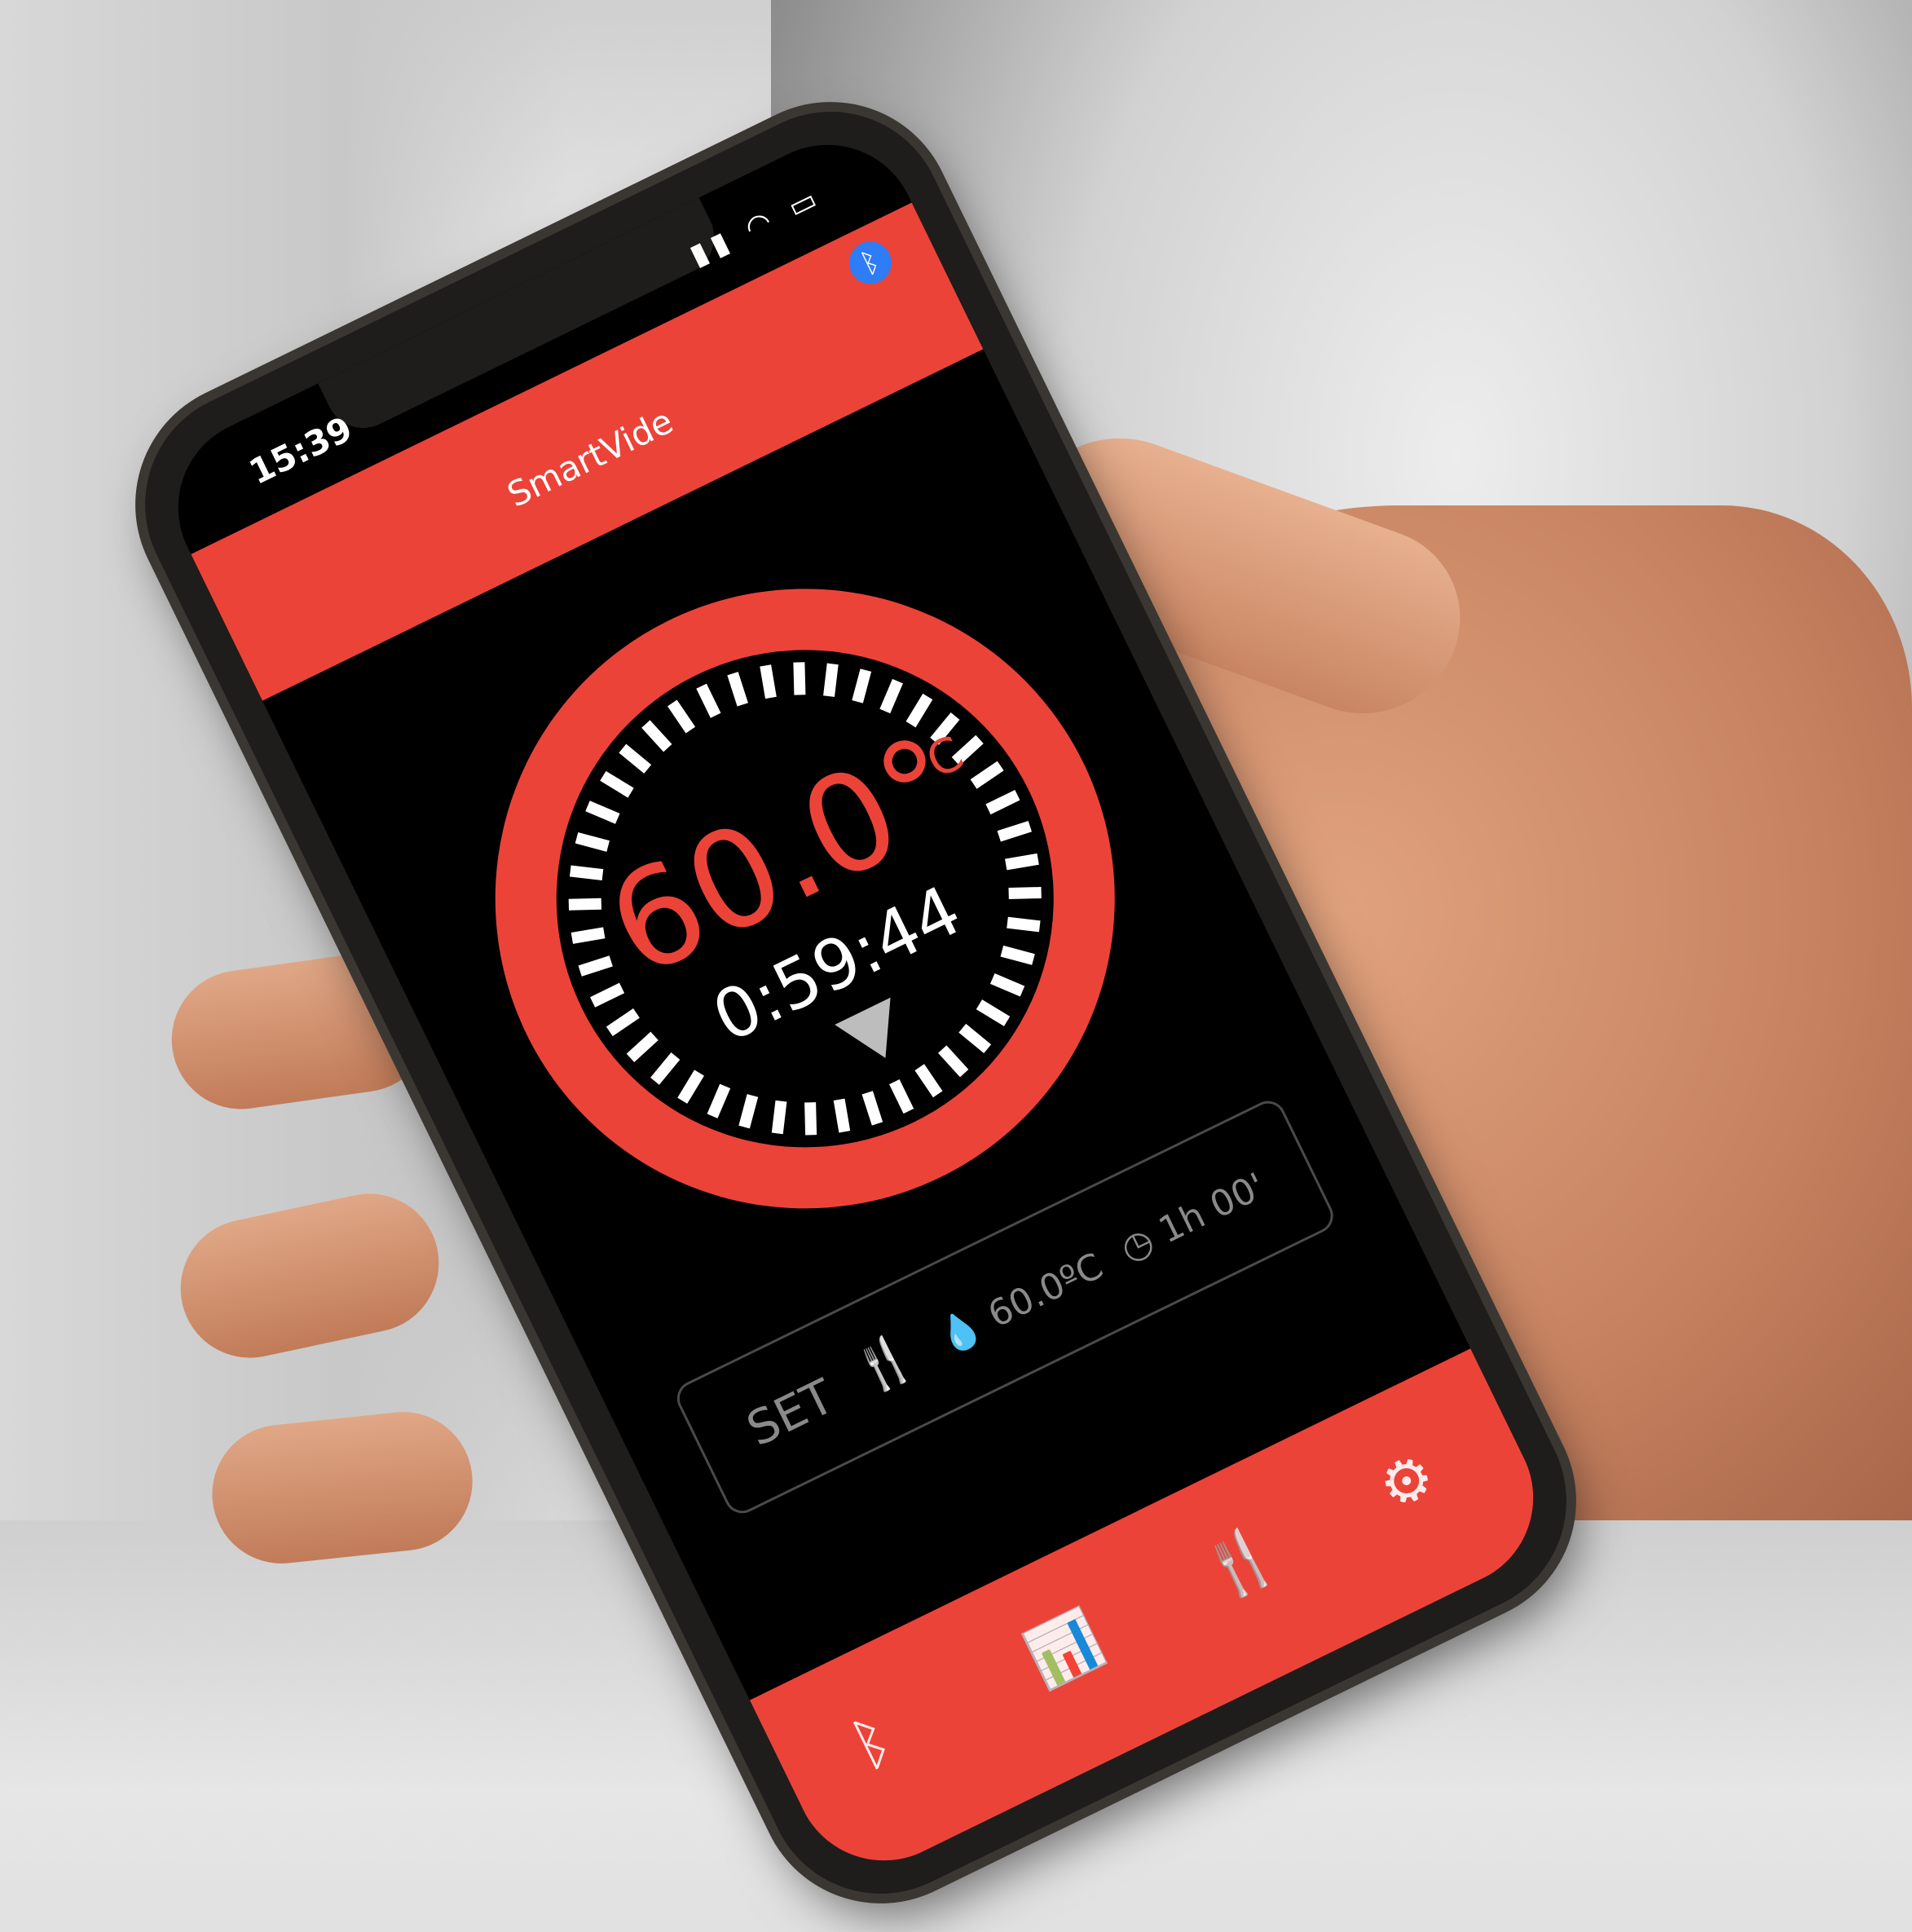 The height and width of the screenshot is (1932, 1912). I want to click on target-time-value: 1h 00', so click(1212, 1208).